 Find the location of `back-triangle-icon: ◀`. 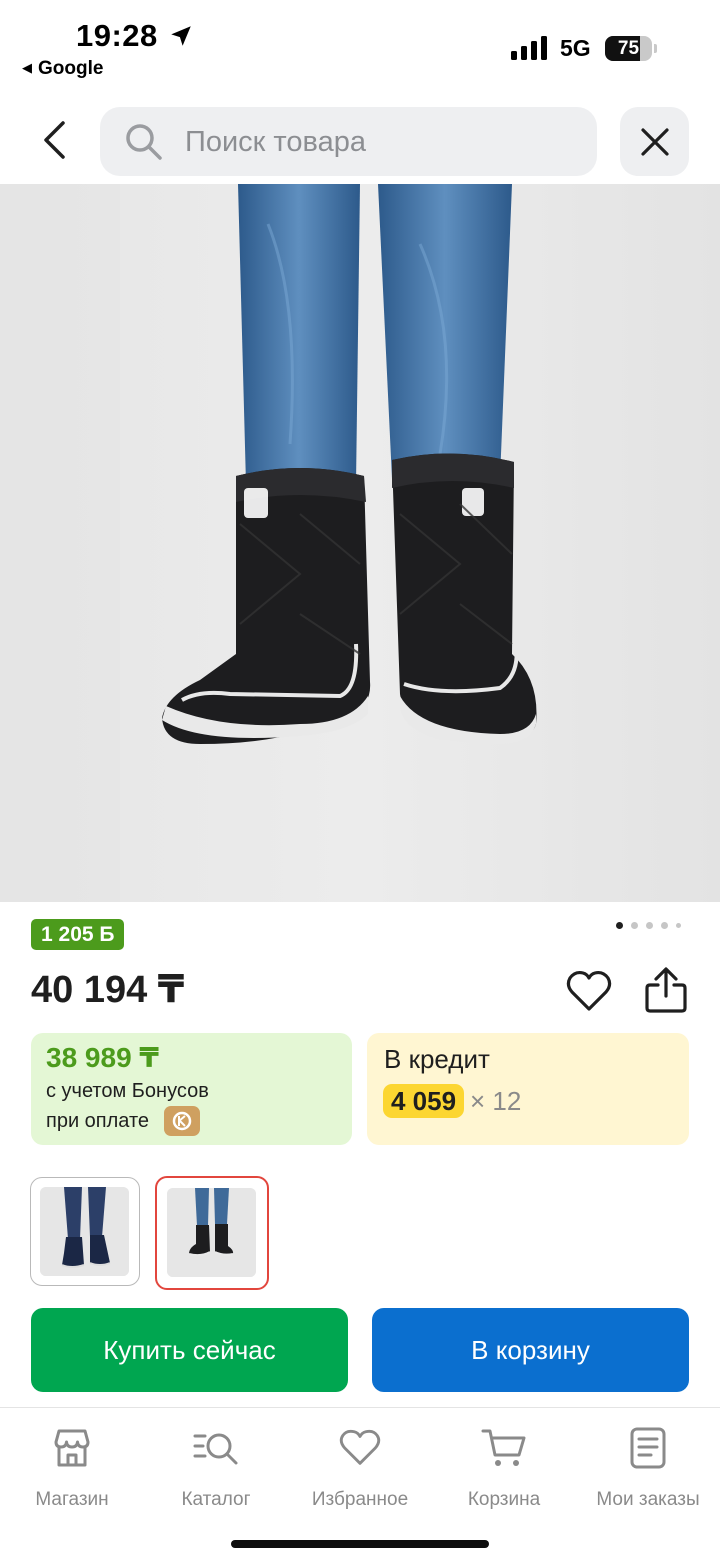

back-triangle-icon: ◀ is located at coordinates (27, 67).